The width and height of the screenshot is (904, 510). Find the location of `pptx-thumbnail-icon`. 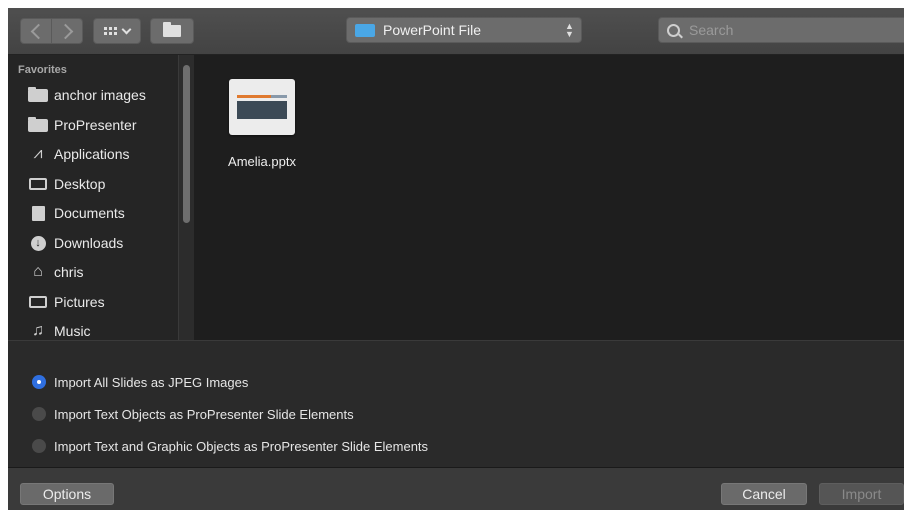

pptx-thumbnail-icon is located at coordinates (262, 107).